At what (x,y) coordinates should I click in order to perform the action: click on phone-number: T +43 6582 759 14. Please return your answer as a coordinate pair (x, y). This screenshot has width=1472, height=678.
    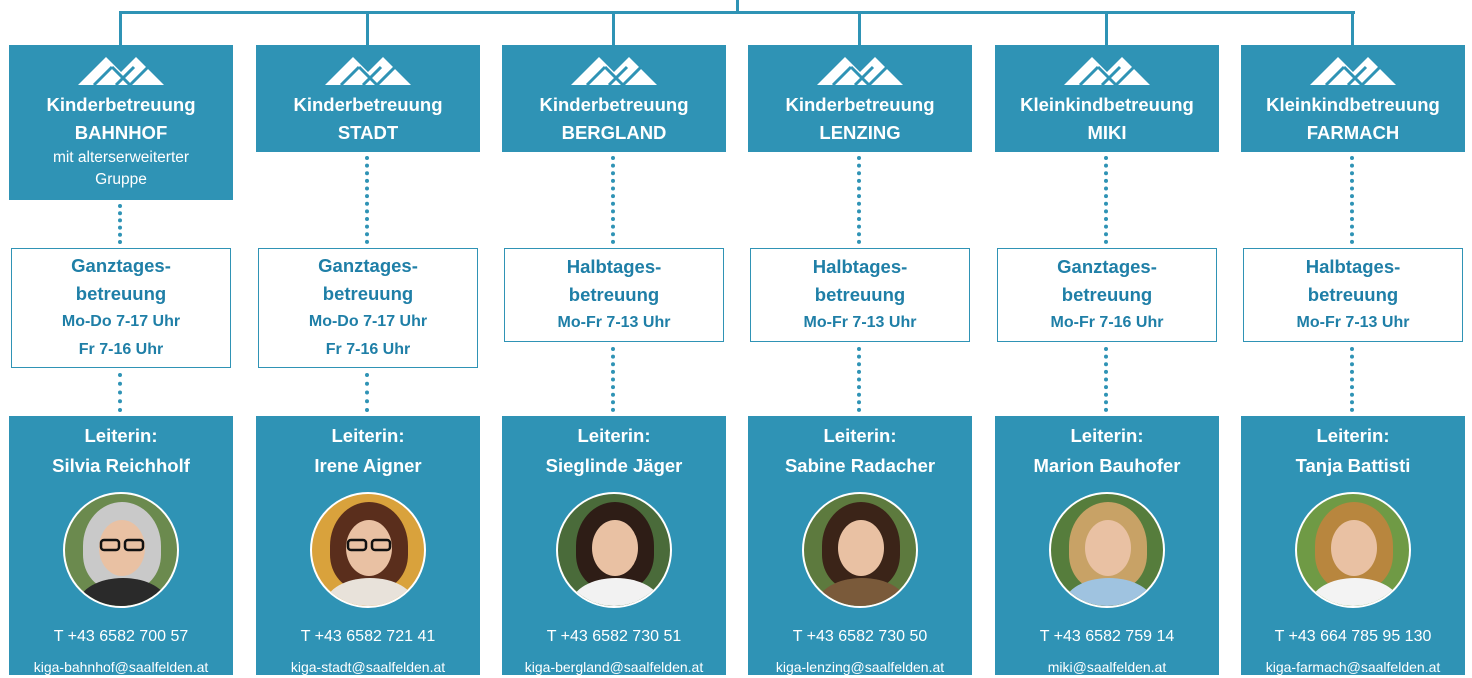
    Looking at the image, I should click on (1107, 636).